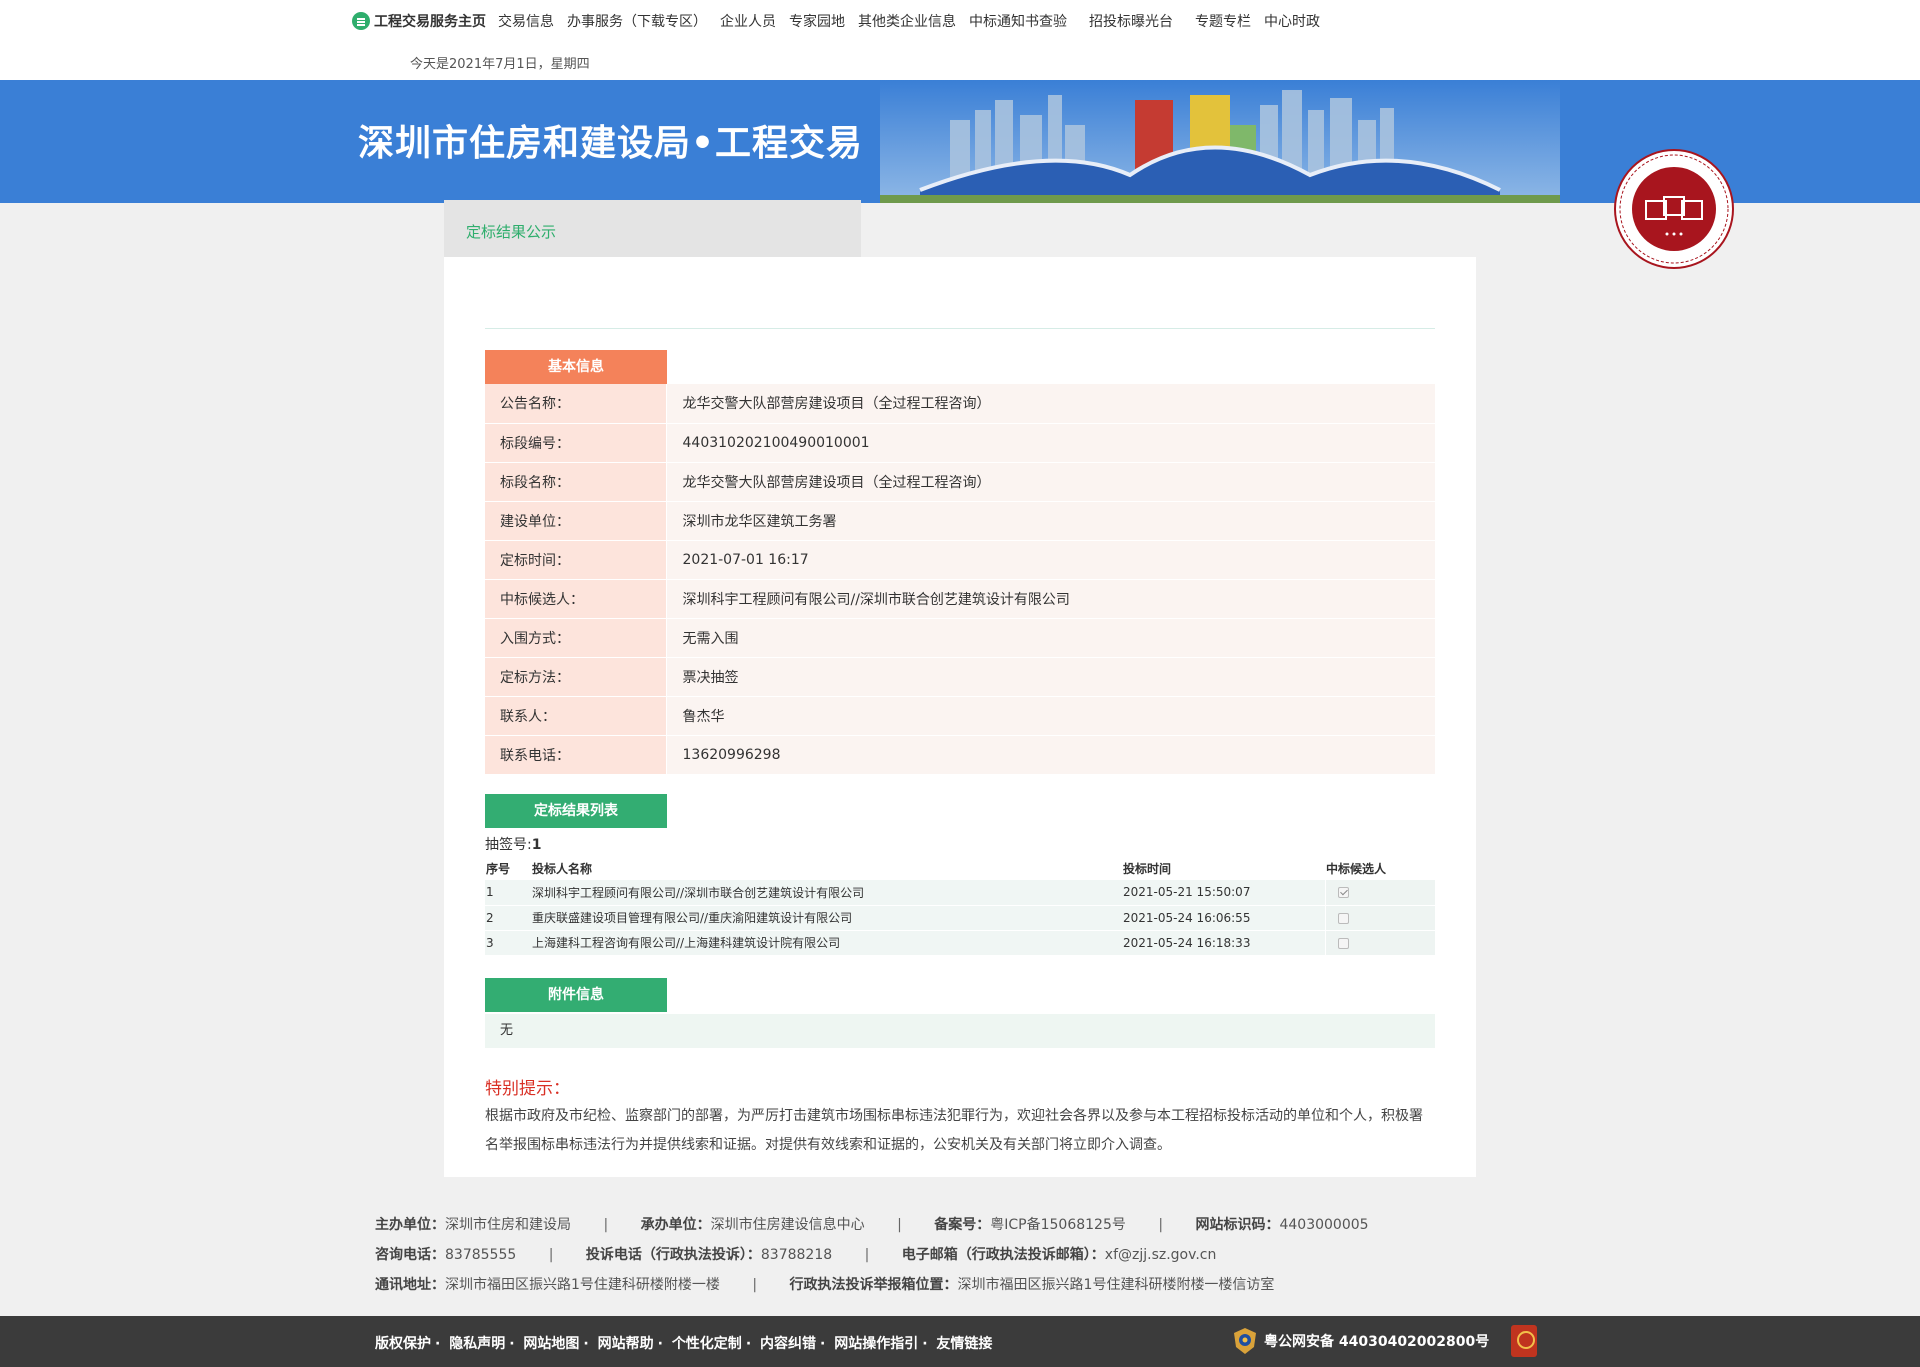 The image size is (1920, 1367). What do you see at coordinates (1050, 443) in the screenshot?
I see `info-value: 440310202100490010001` at bounding box center [1050, 443].